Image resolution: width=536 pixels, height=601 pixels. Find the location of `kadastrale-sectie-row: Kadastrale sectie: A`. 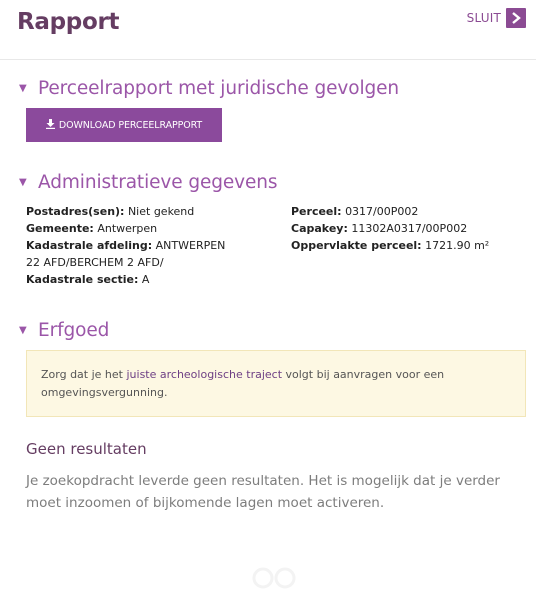

kadastrale-sectie-row: Kadastrale sectie: A is located at coordinates (88, 279).